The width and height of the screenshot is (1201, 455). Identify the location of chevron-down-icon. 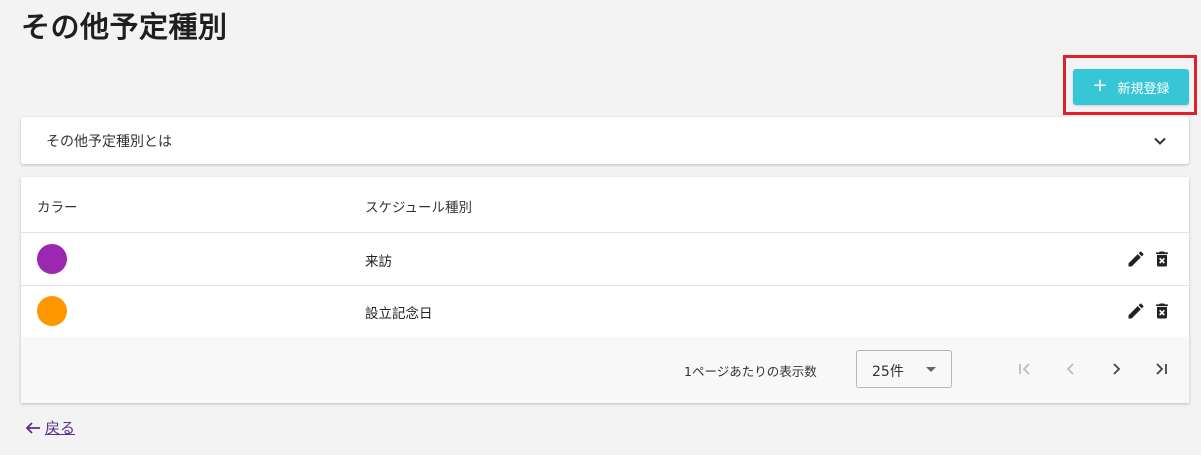
(1160, 141).